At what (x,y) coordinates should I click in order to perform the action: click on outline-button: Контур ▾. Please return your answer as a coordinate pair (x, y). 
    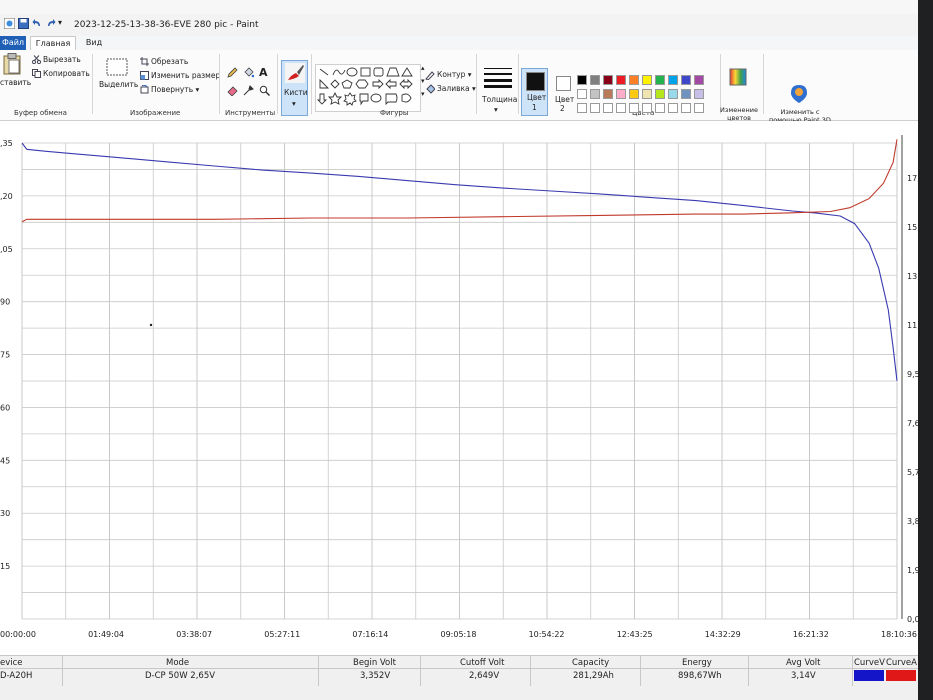
    Looking at the image, I should click on (454, 74).